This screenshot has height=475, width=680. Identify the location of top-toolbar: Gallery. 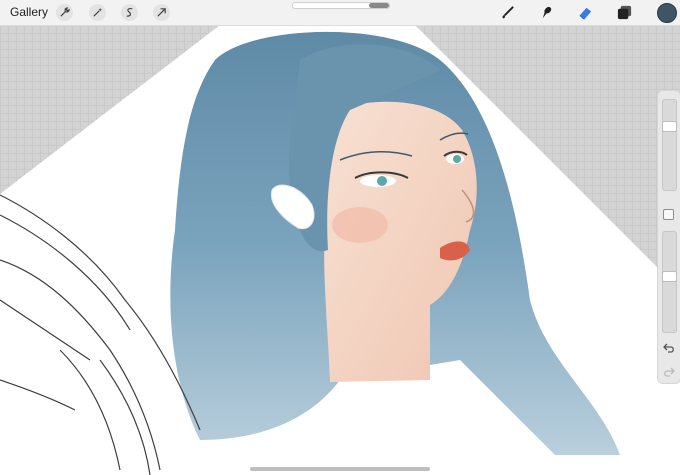
(340, 13).